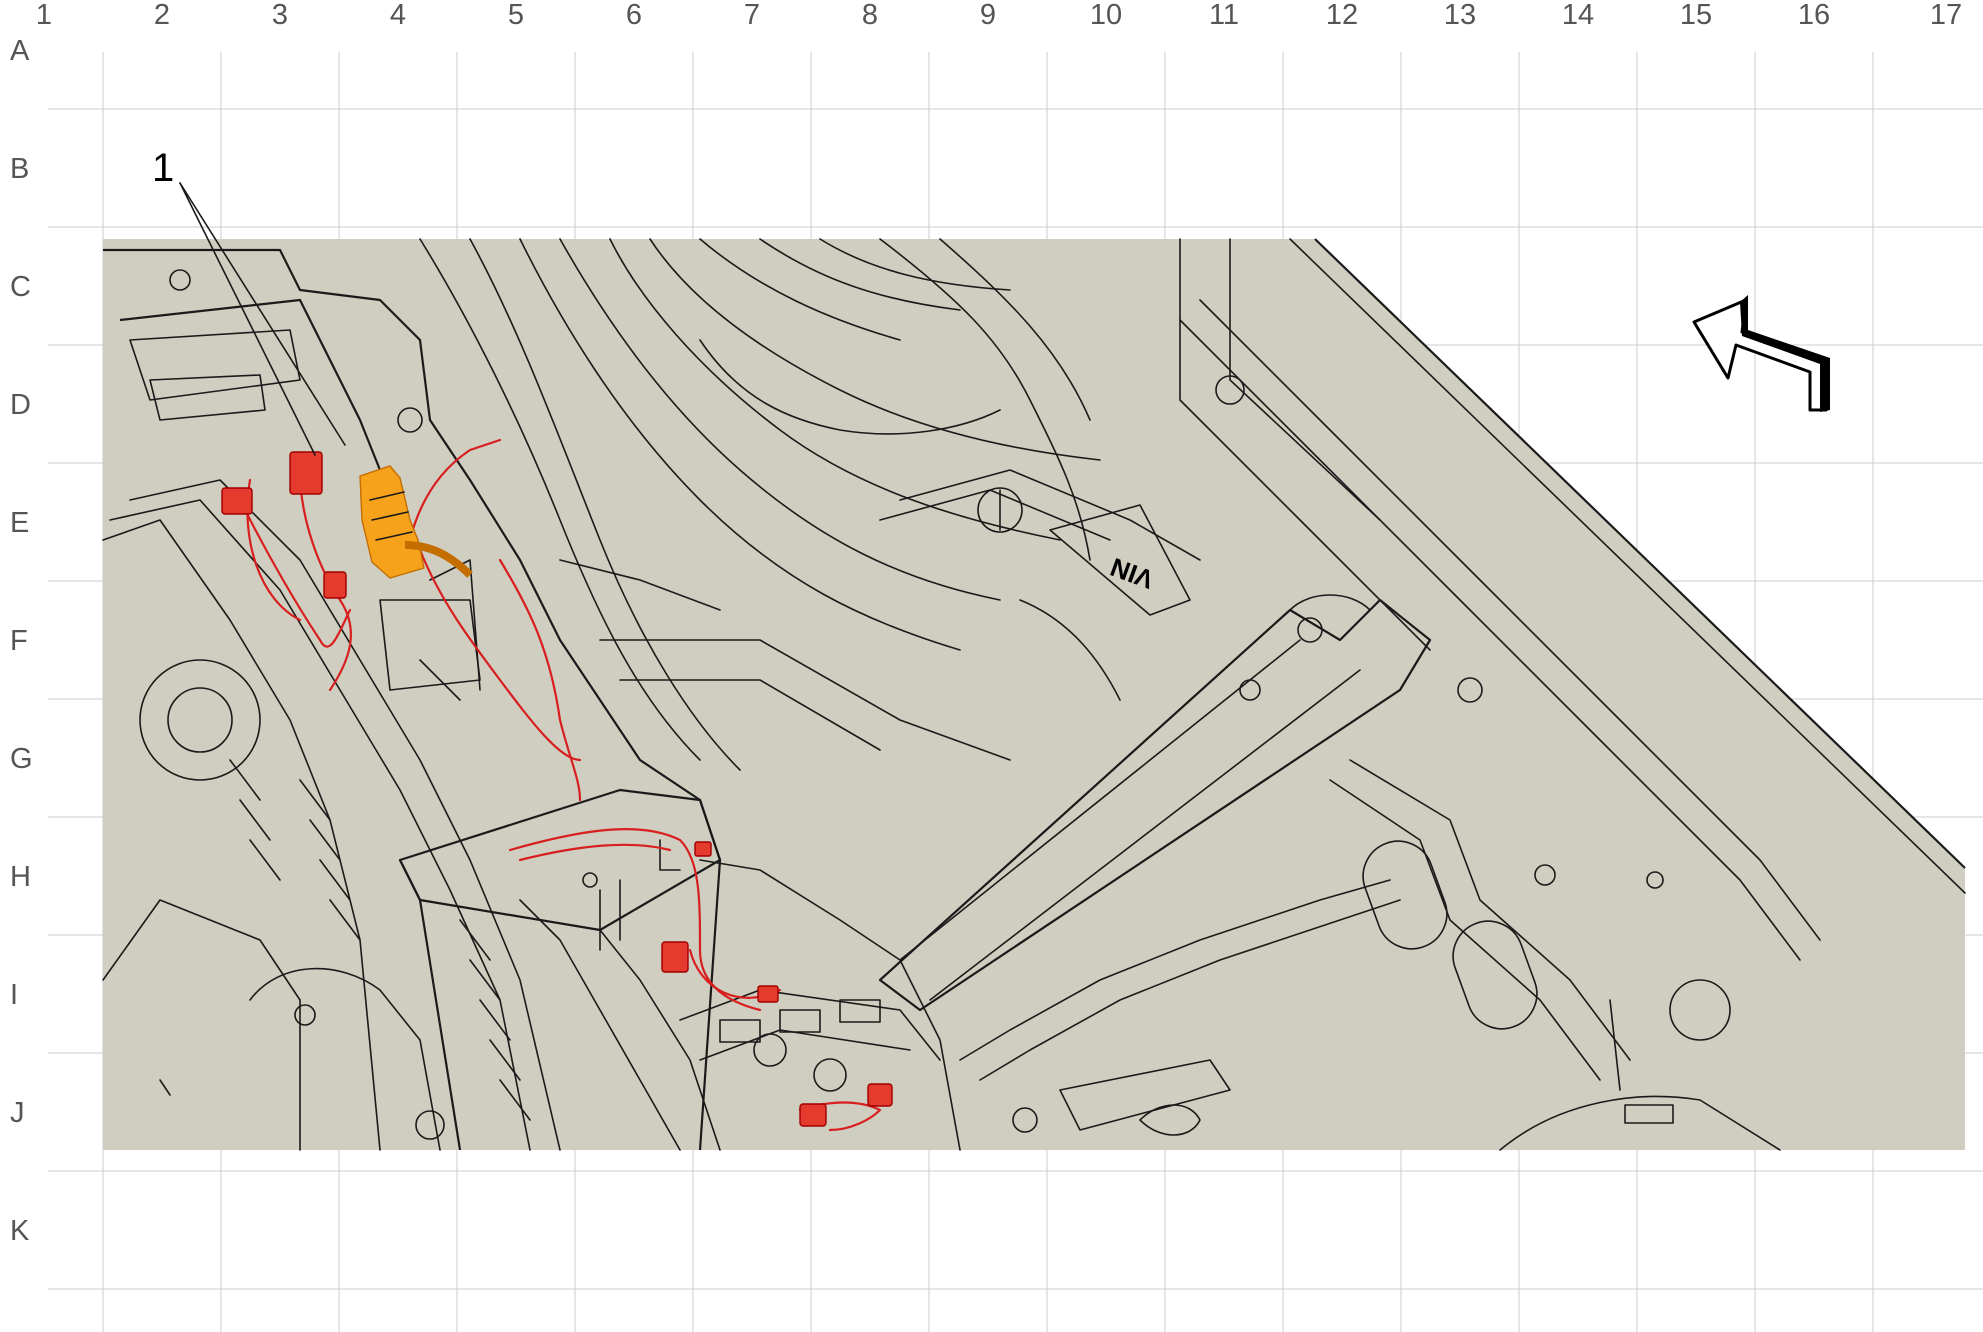  I want to click on column-label: 17, so click(1946, 15).